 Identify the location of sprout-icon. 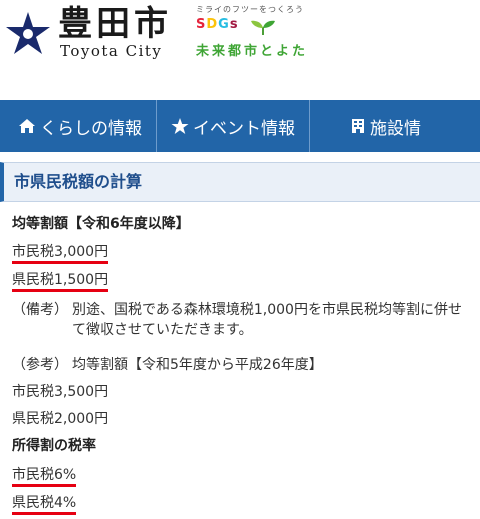
(263, 27).